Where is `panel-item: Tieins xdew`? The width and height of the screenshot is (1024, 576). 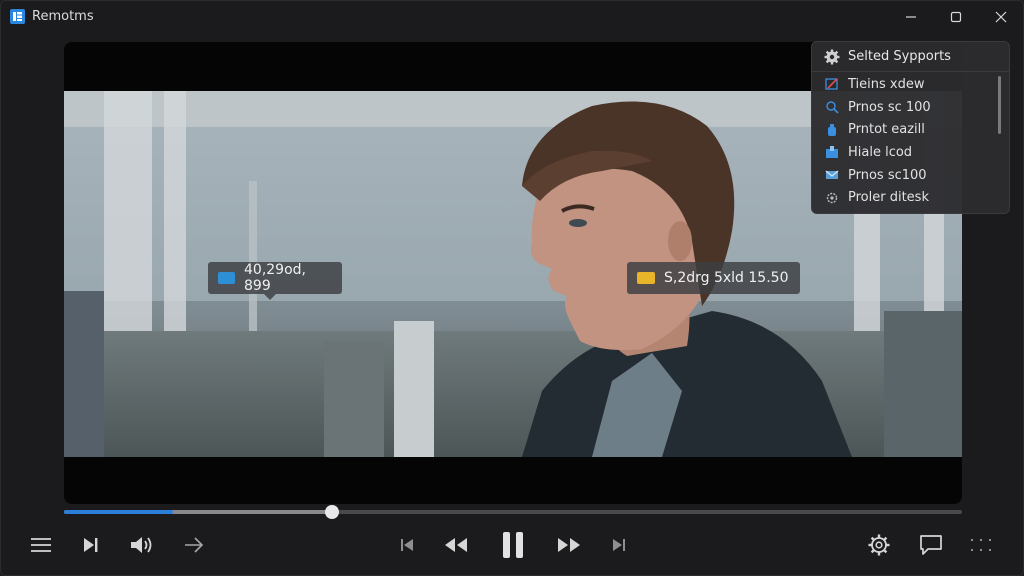 panel-item: Tieins xdew is located at coordinates (910, 84).